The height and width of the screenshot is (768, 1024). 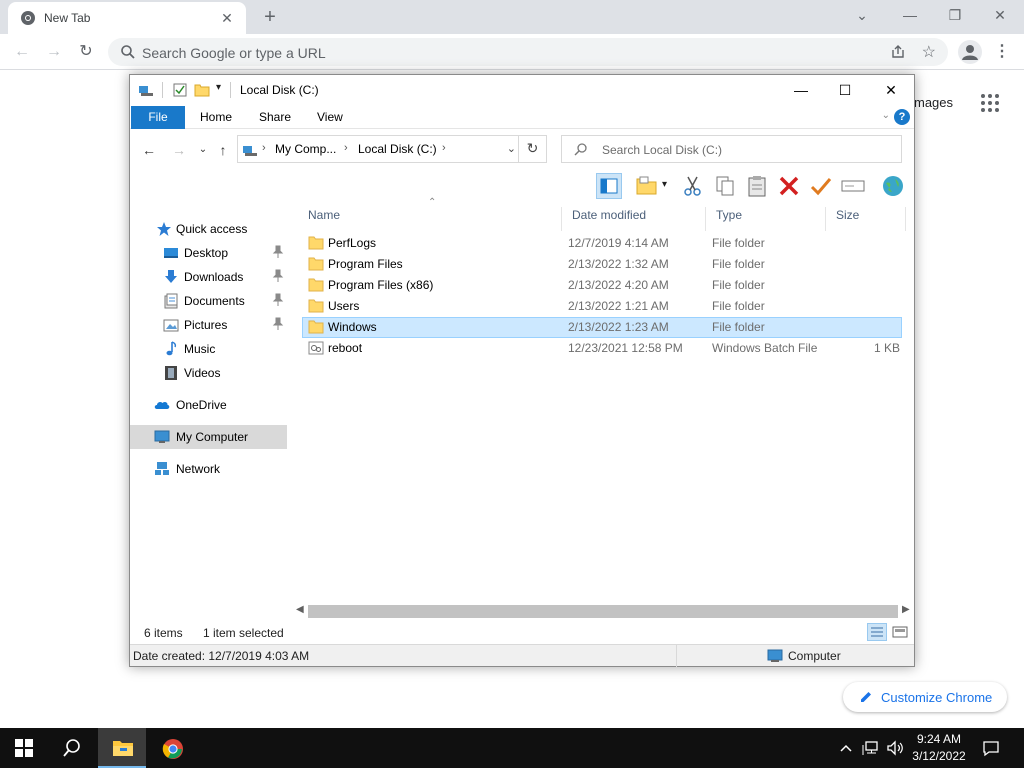 What do you see at coordinates (853, 186) in the screenshot?
I see `rename-button` at bounding box center [853, 186].